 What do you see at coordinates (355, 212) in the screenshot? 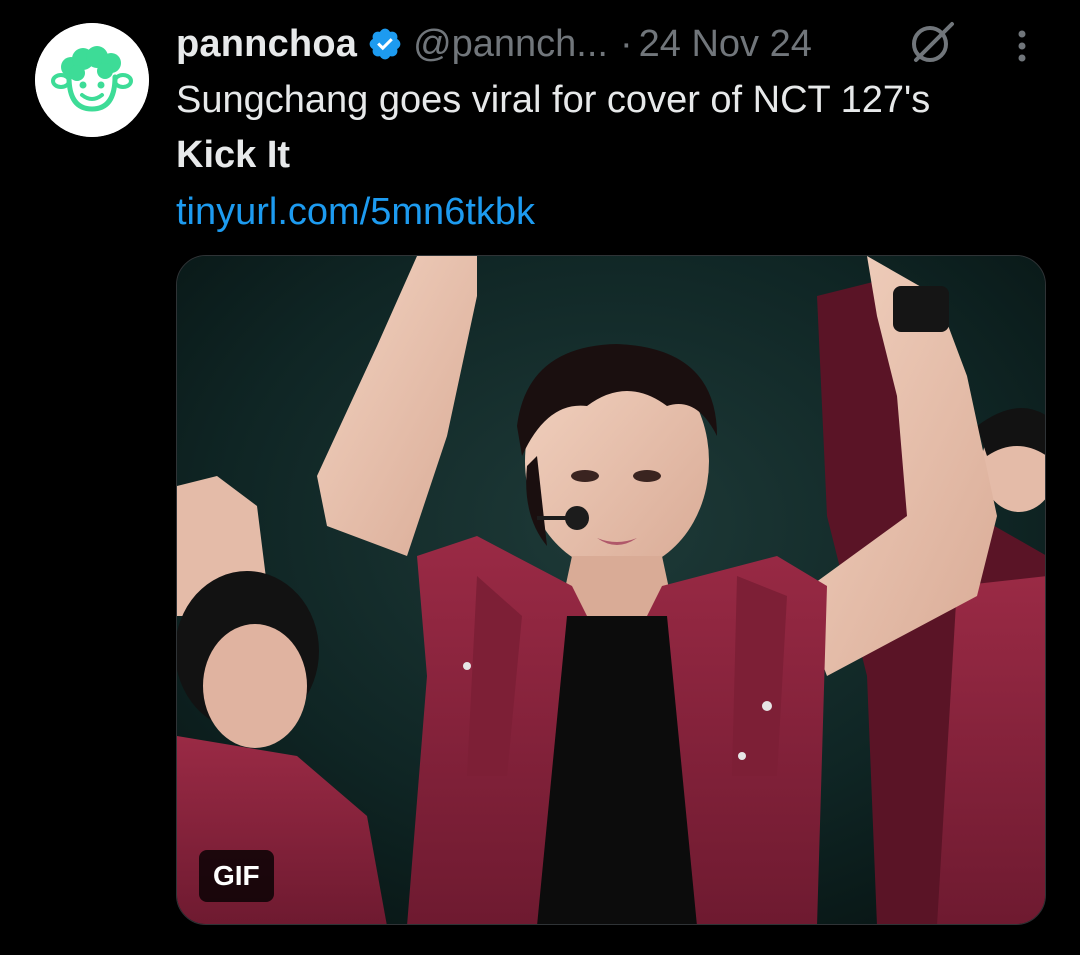
I see `tweet-link: tinyurl.com/5mn6tkbk` at bounding box center [355, 212].